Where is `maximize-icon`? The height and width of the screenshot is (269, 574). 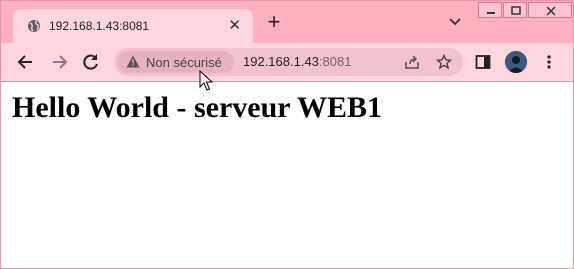 maximize-icon is located at coordinates (515, 10).